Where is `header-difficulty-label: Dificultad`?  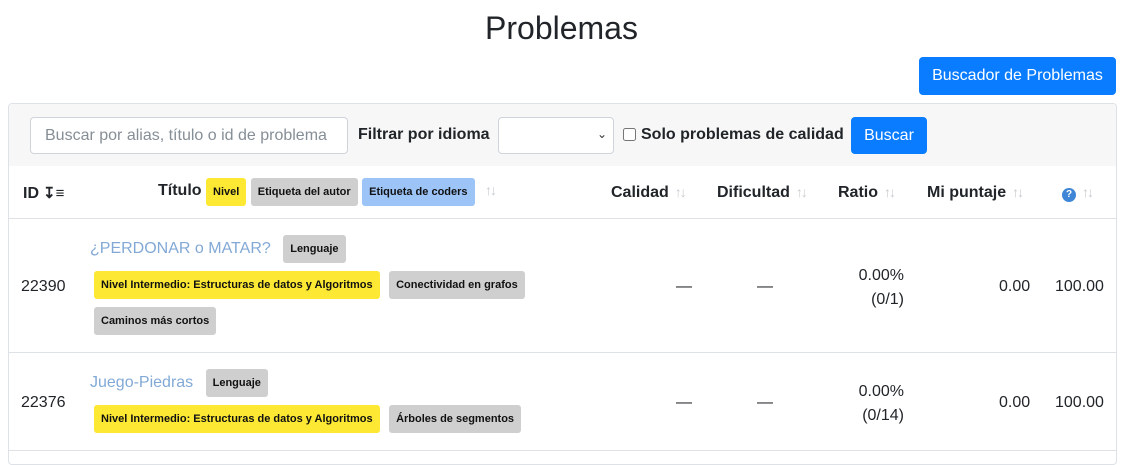 header-difficulty-label: Dificultad is located at coordinates (753, 192).